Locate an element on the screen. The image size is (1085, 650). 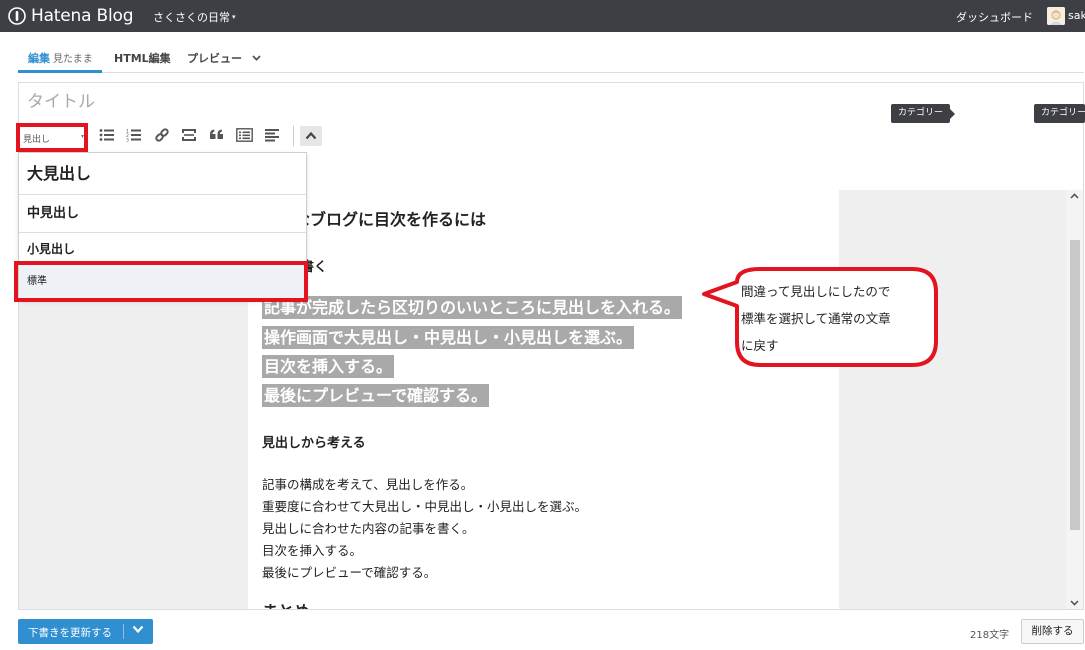
hatena-logo: Hatena Blog is located at coordinates (71, 16).